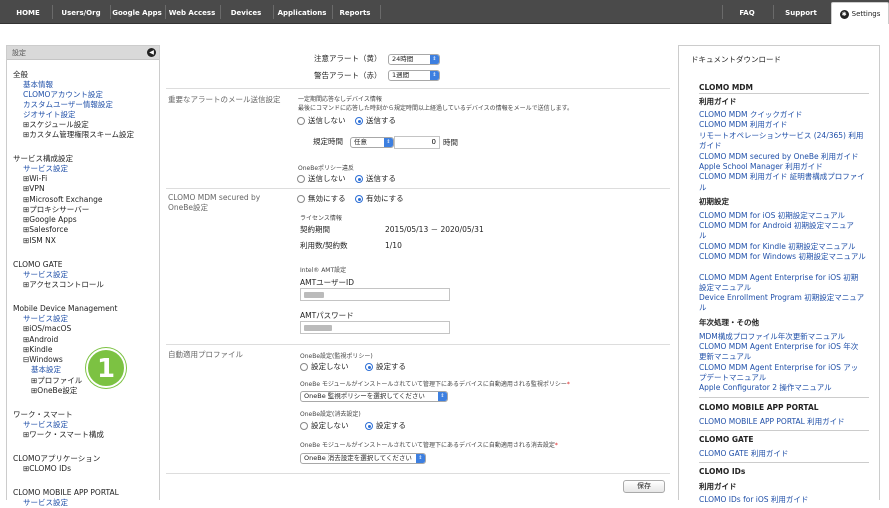 This screenshot has width=889, height=508. I want to click on collapse-icon: ◀, so click(151, 52).